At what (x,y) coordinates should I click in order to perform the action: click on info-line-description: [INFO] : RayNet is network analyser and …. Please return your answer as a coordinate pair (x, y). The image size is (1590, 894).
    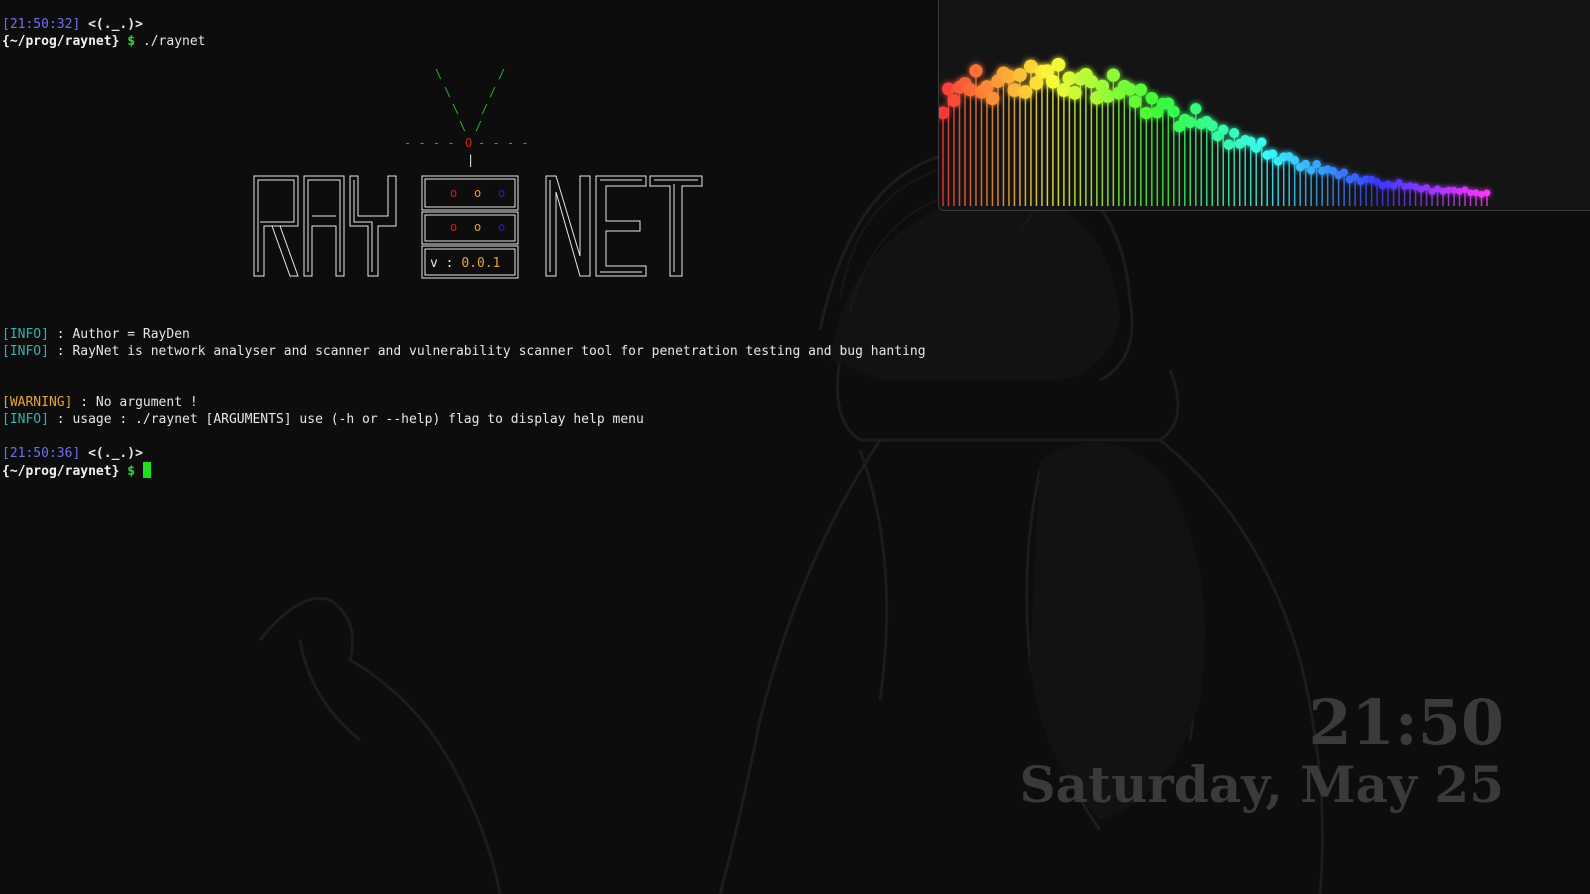
    Looking at the image, I should click on (472, 351).